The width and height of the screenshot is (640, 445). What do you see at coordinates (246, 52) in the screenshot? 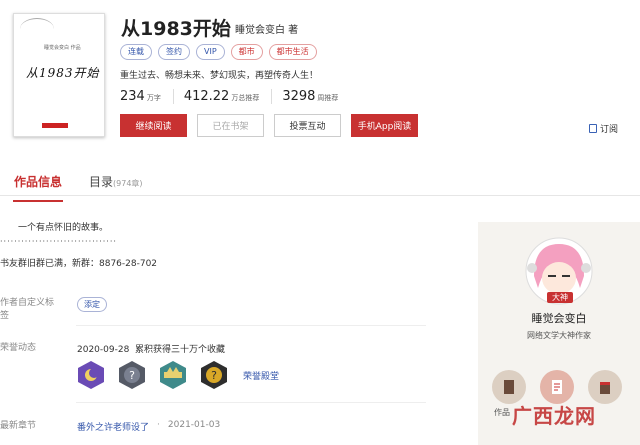
I see `tag-urban: 都市` at bounding box center [246, 52].